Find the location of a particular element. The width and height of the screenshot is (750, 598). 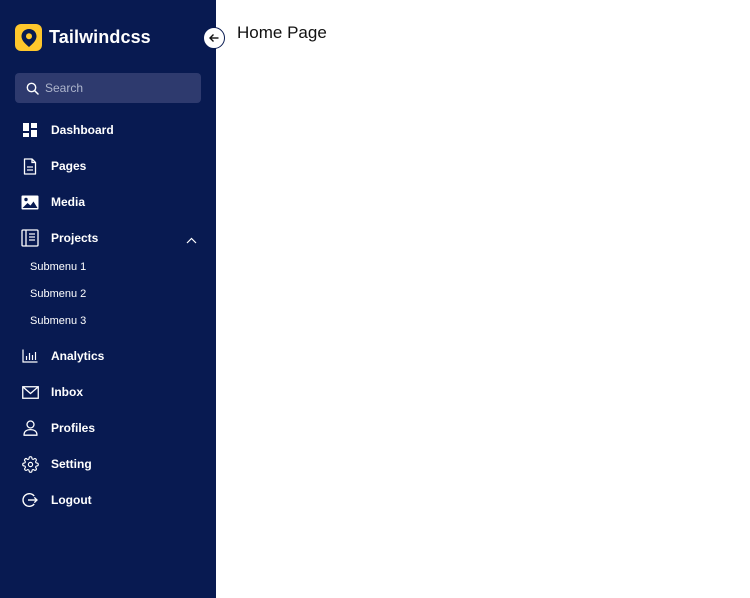

sidebar-item-label: Setting is located at coordinates (71, 464).